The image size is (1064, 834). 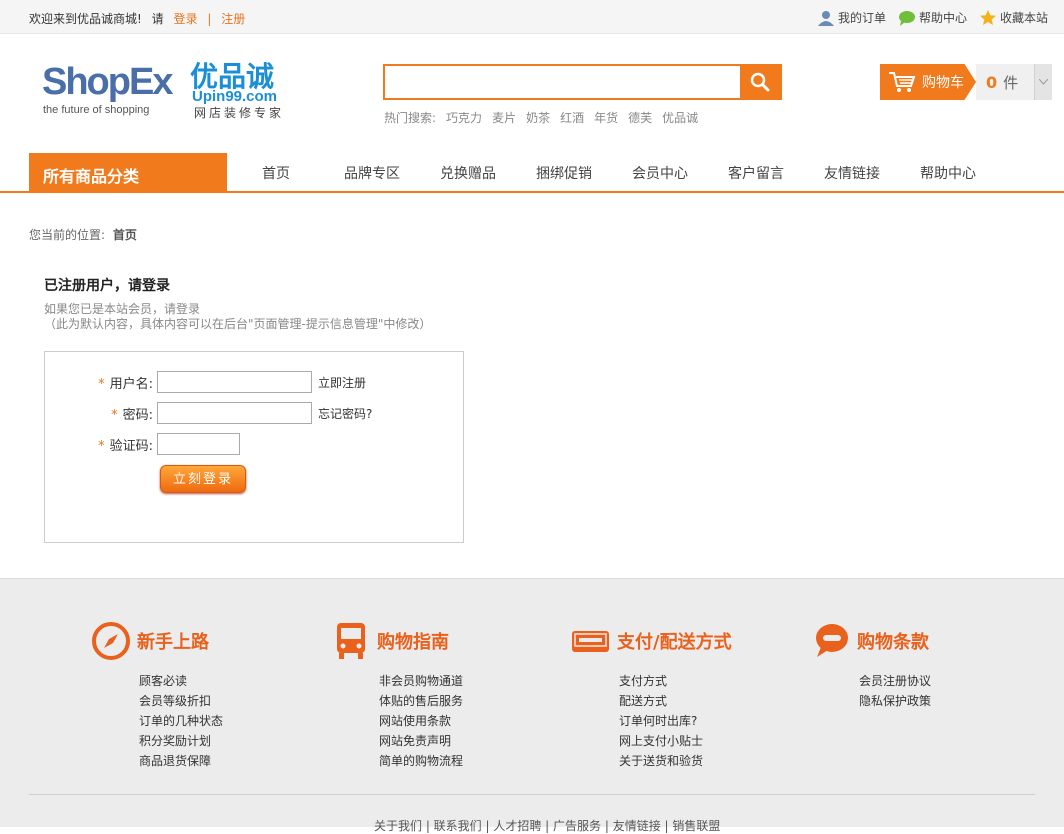 What do you see at coordinates (572, 117) in the screenshot?
I see `hot-word: 红酒` at bounding box center [572, 117].